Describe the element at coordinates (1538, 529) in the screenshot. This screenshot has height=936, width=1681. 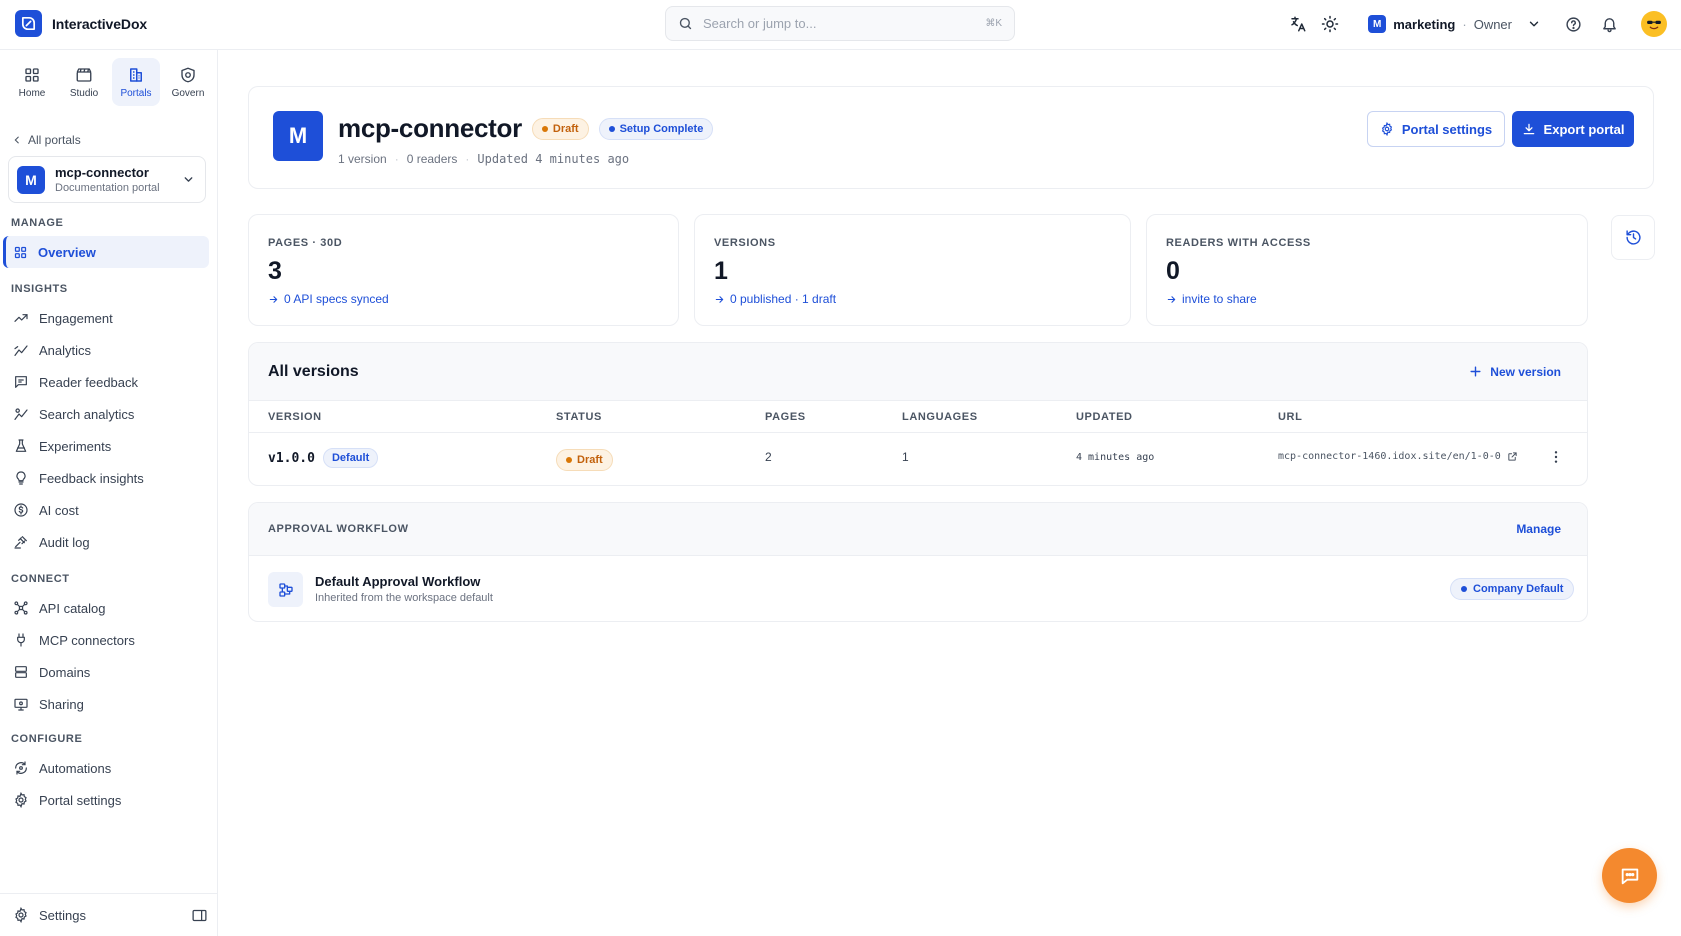
I see `manage-button: Manage` at that location.